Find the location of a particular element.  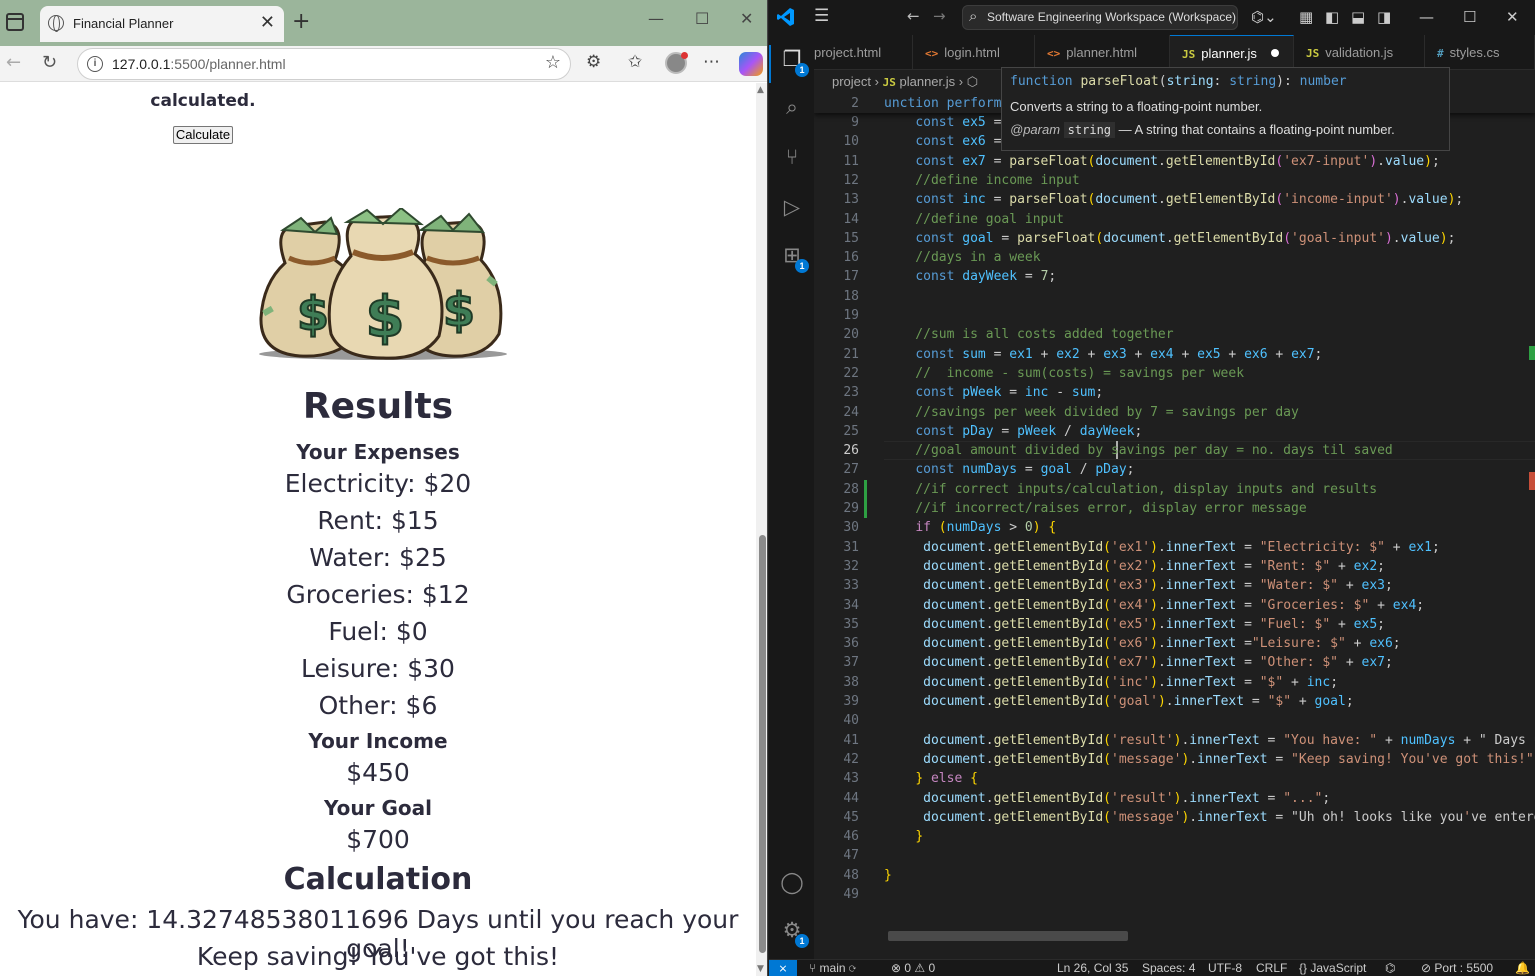

toggle-panel-icon: ⬓ is located at coordinates (1358, 17).